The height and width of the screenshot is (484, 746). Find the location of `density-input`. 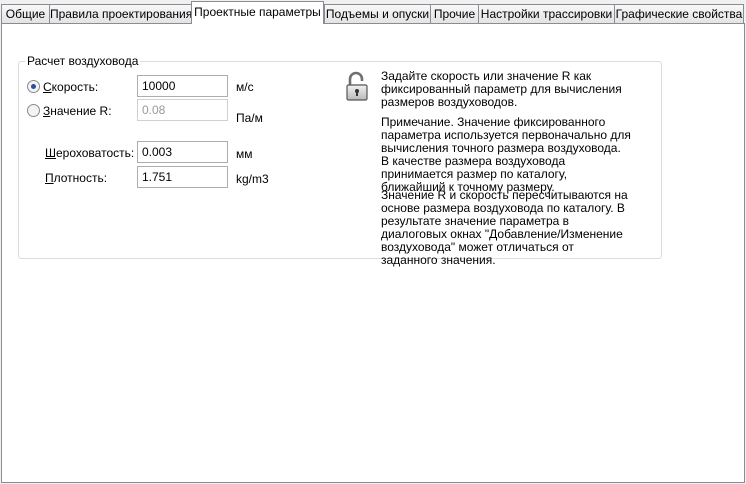

density-input is located at coordinates (182, 177).